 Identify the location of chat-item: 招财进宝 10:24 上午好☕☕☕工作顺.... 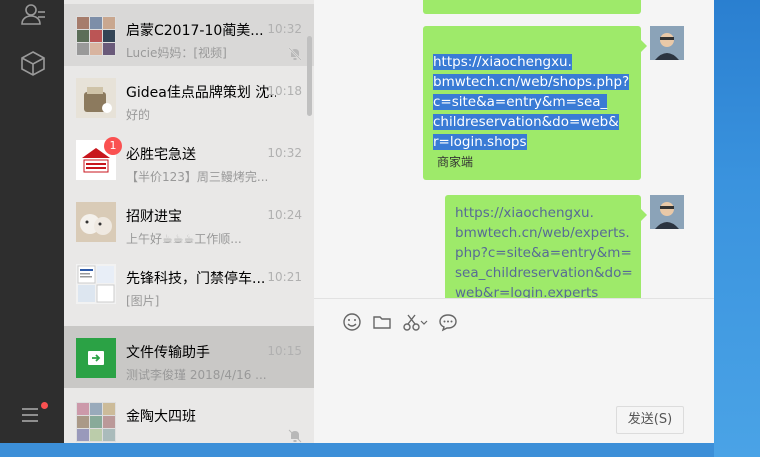
(189, 221).